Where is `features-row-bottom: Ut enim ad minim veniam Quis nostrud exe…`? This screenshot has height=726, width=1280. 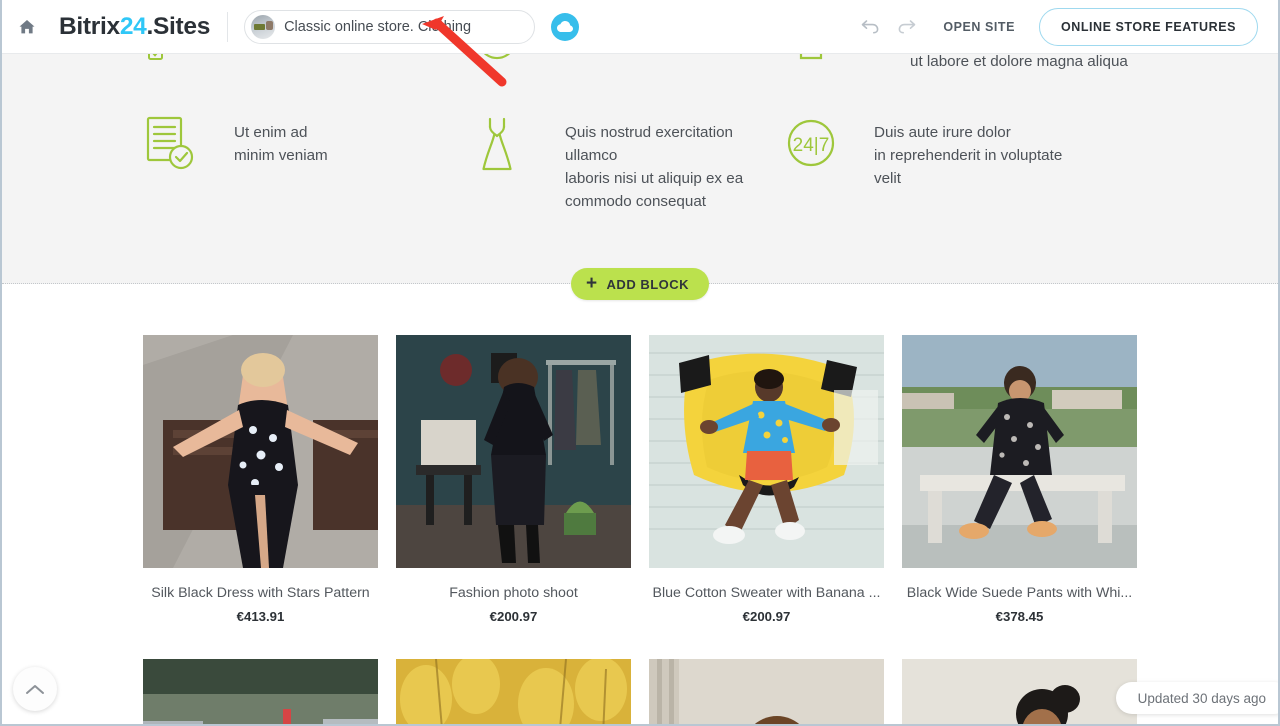 features-row-bottom: Ut enim ad minim veniam Quis nostrud exe… is located at coordinates (640, 164).